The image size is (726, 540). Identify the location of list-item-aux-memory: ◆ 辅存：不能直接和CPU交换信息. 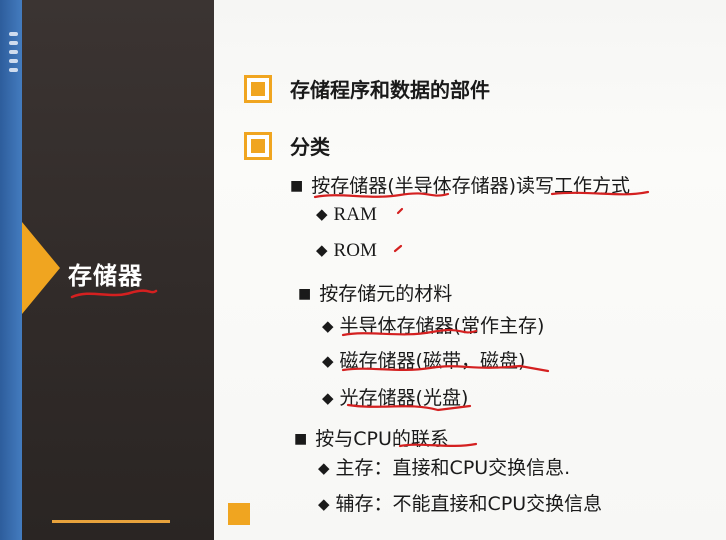
(460, 502).